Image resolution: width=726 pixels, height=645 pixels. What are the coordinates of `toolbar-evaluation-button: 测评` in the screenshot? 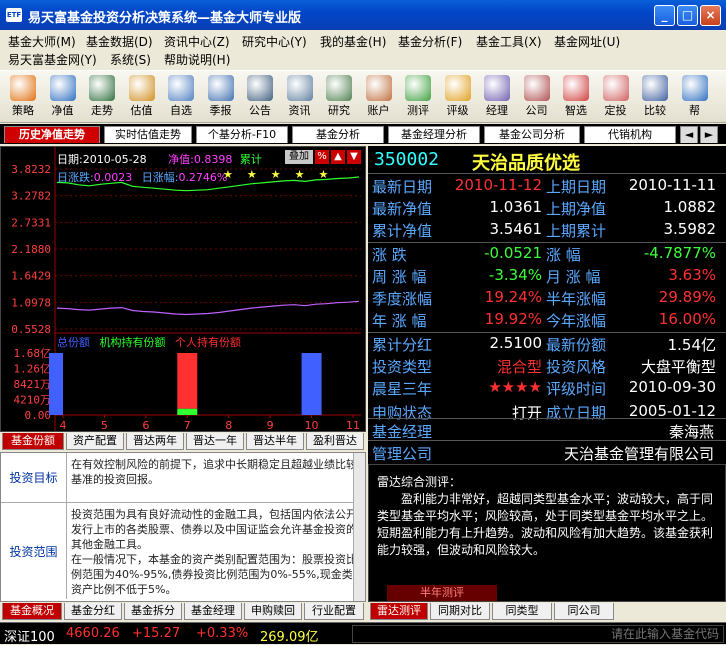 It's located at (418, 98).